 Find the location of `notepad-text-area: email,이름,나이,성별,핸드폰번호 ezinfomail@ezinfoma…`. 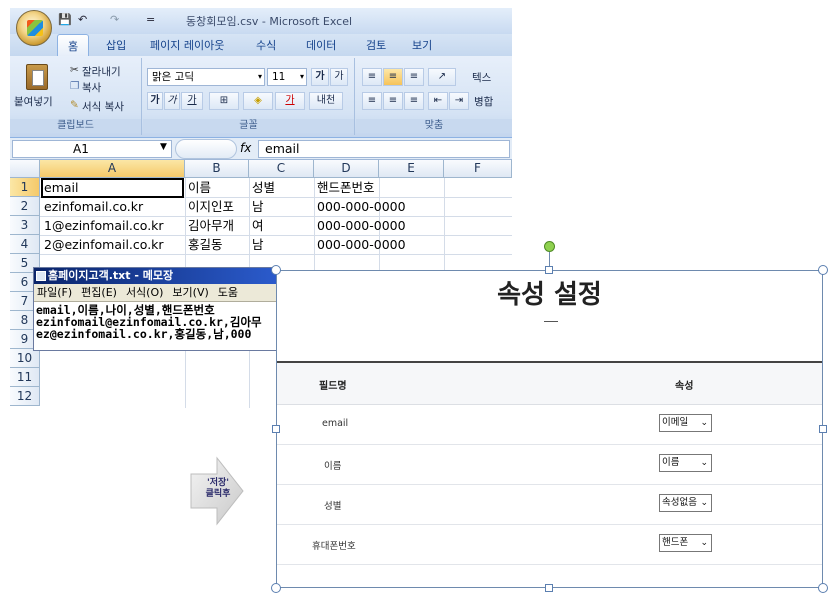

notepad-text-area: email,이름,나이,성별,핸드폰번호 ezinfomail@ezinfoma… is located at coordinates (155, 322).